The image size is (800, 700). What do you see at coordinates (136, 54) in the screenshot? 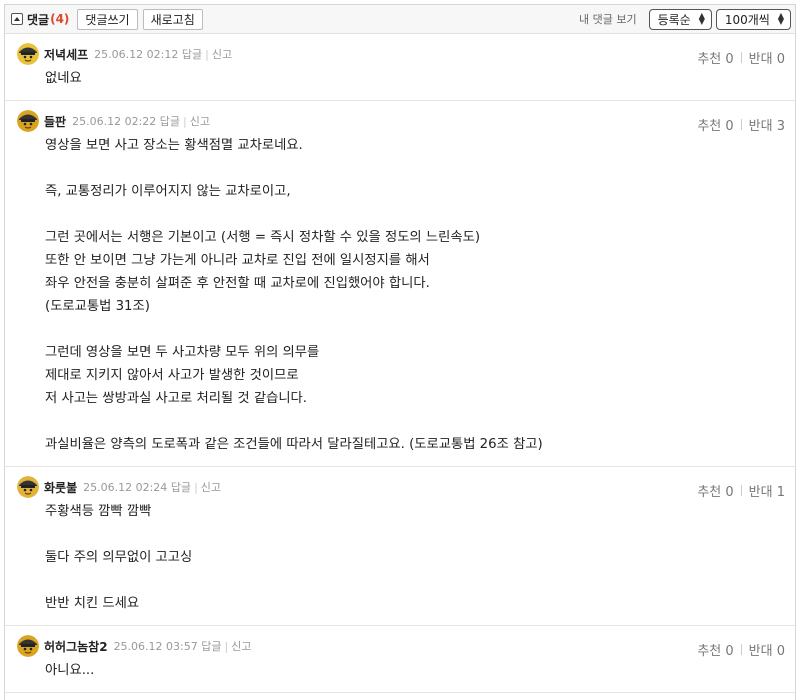
I see `comment-date: 25.06.12 02:12` at bounding box center [136, 54].